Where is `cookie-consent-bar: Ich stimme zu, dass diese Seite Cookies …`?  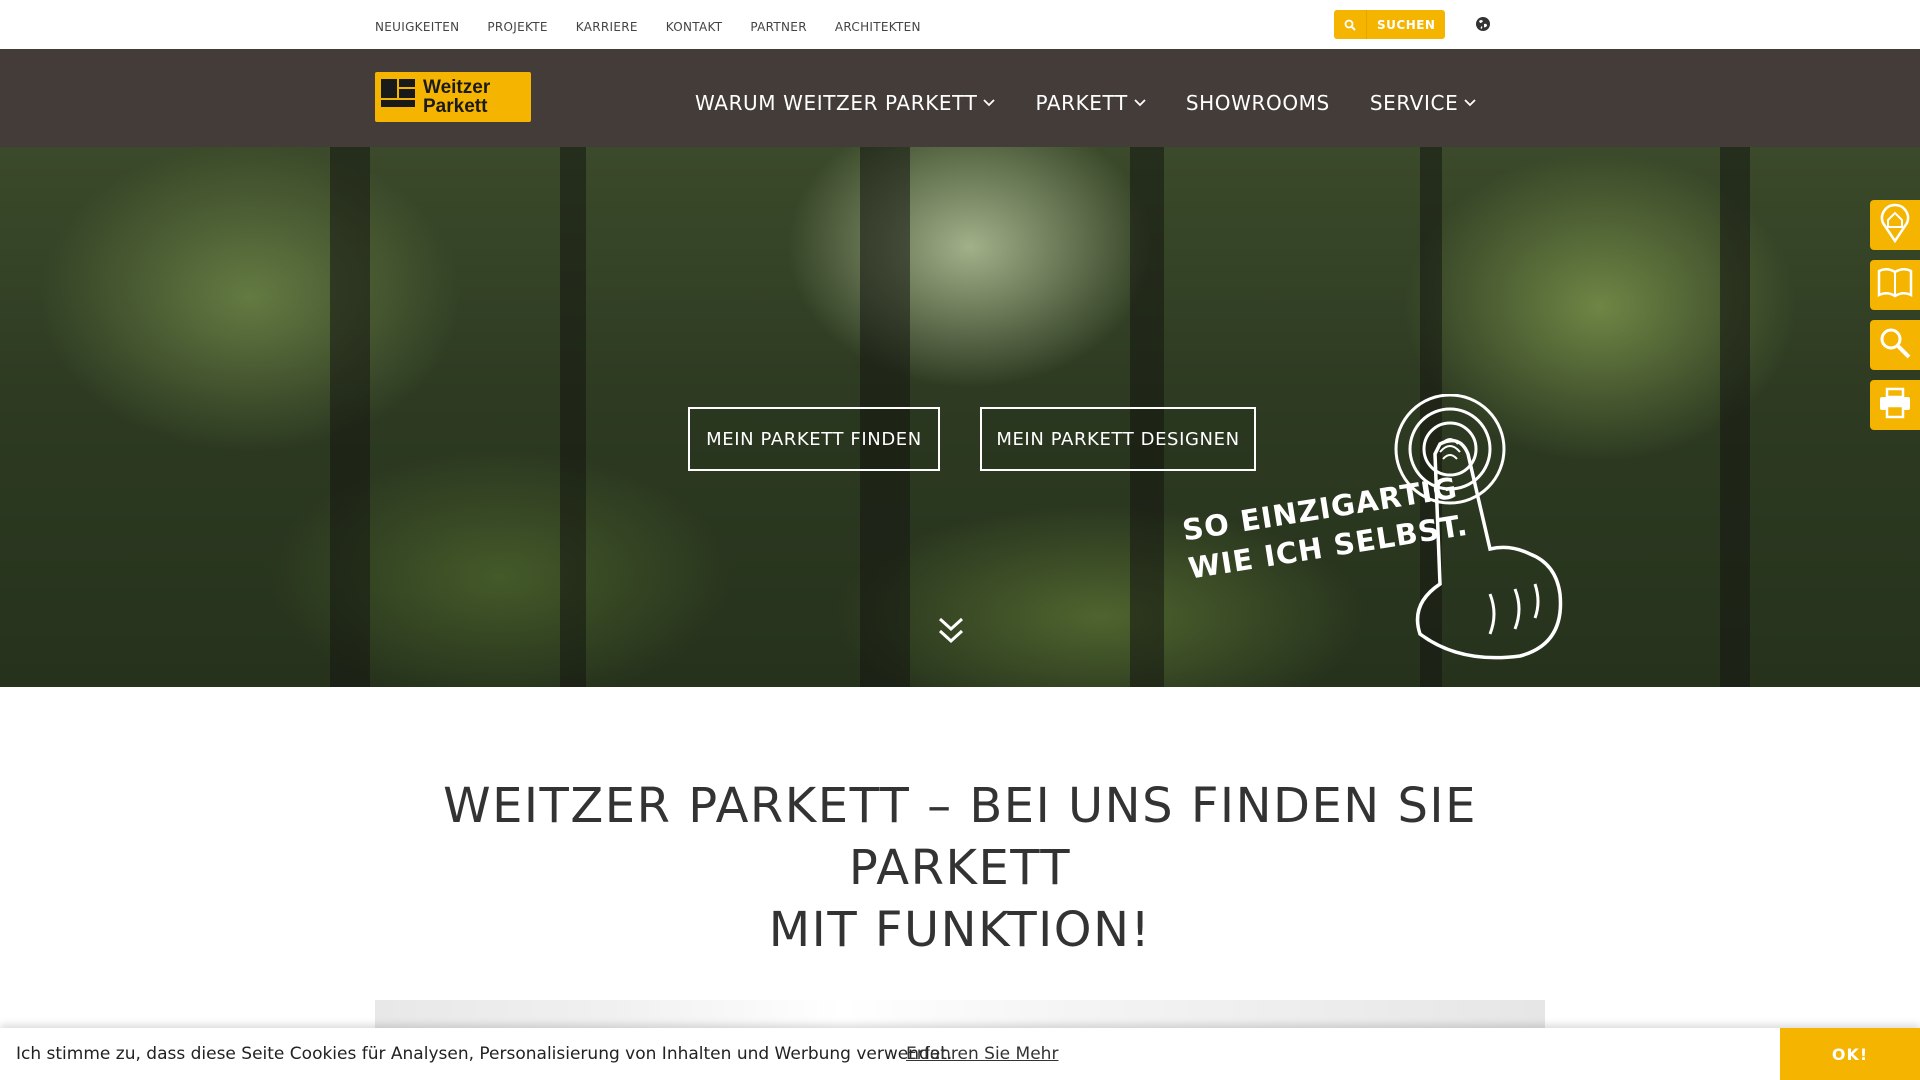
cookie-consent-bar: Ich stimme zu, dass diese Seite Cookies … is located at coordinates (960, 1054).